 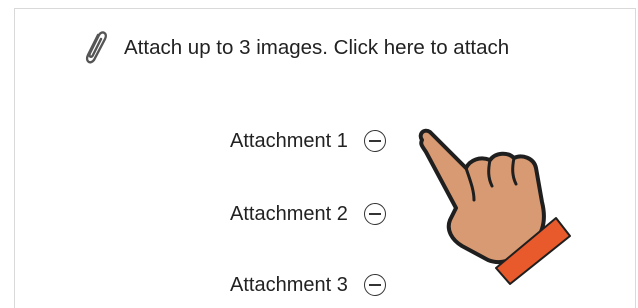 I want to click on paperclip-icon, so click(x=95, y=48).